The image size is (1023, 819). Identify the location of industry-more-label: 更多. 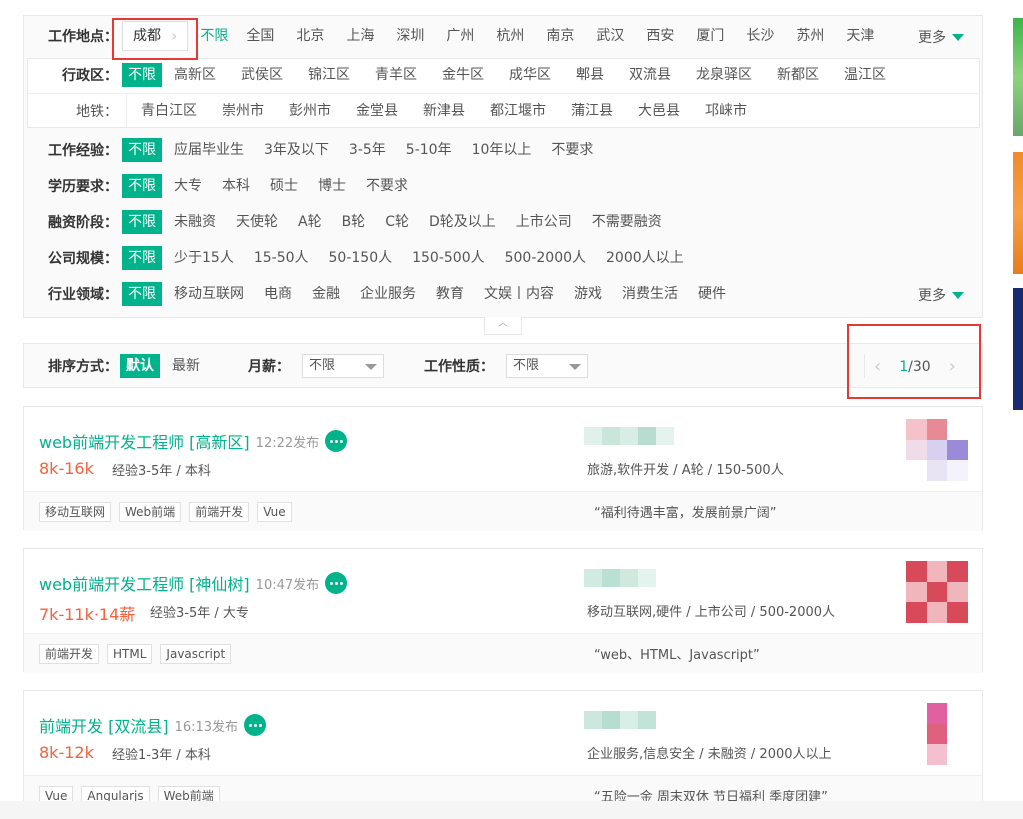
(932, 296).